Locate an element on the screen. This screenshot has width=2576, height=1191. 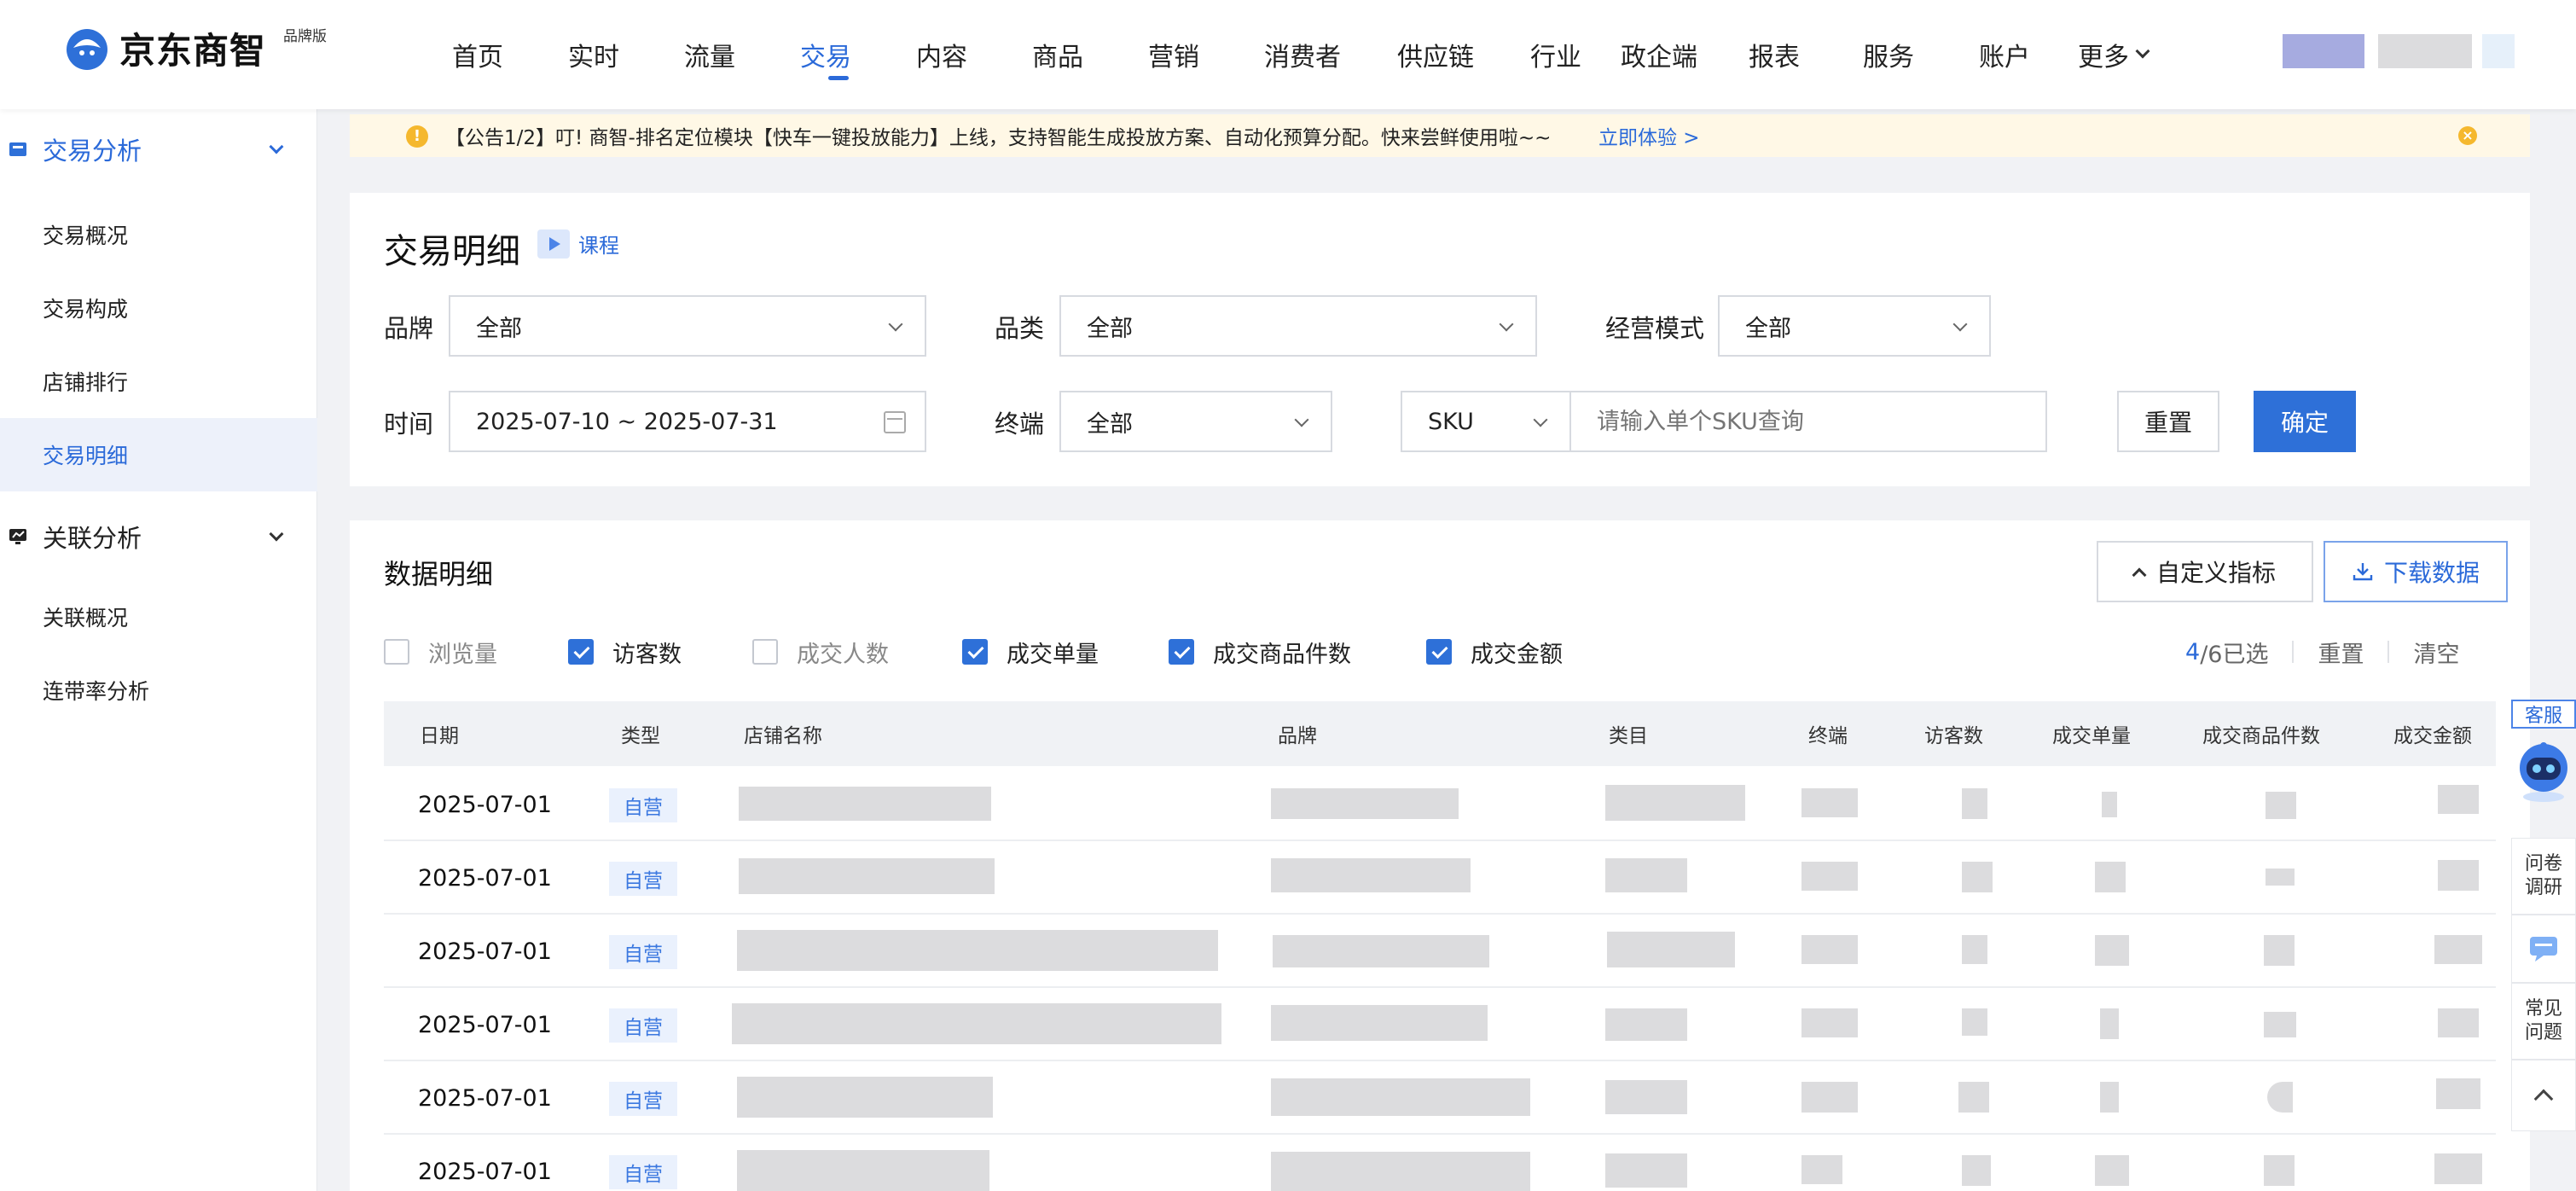
chevron-up-icon is located at coordinates (2543, 1099).